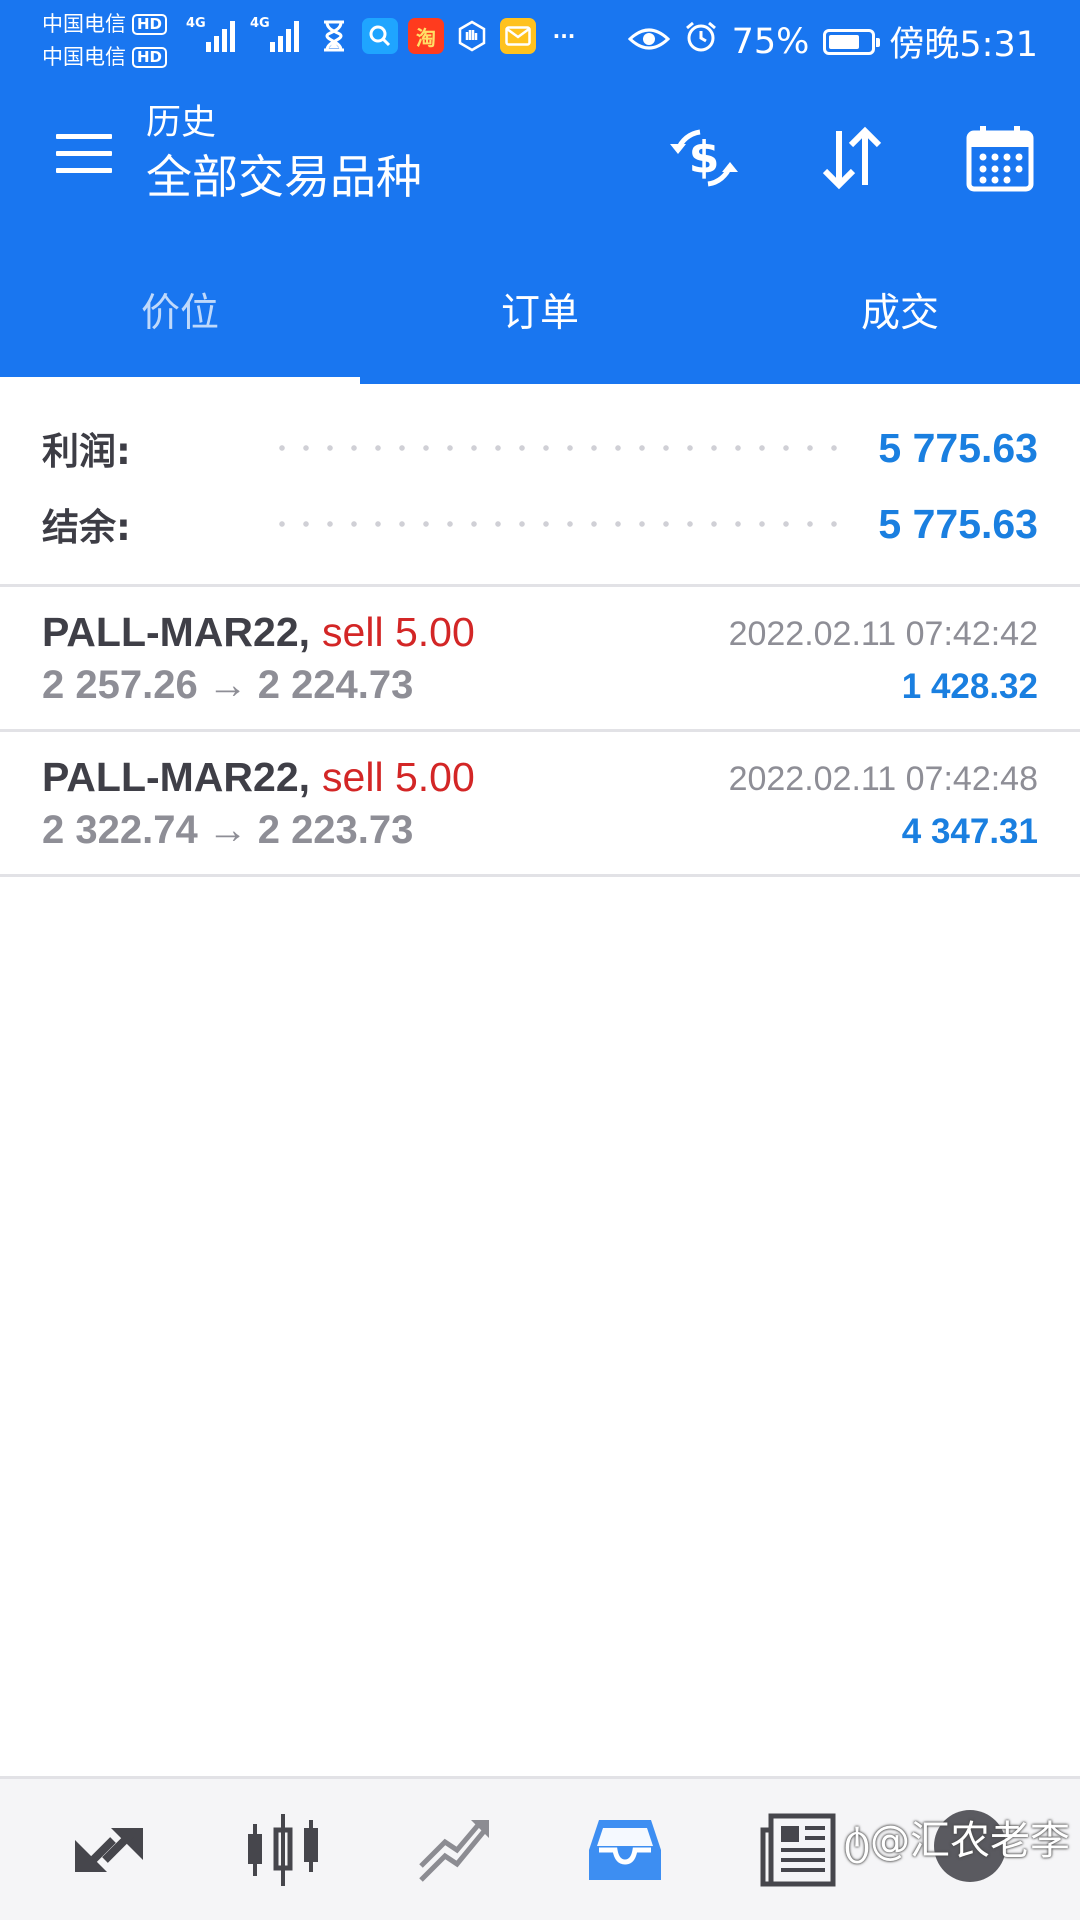 The height and width of the screenshot is (1920, 1080). I want to click on profit-row: 利润: 5 775.63, so click(540, 448).